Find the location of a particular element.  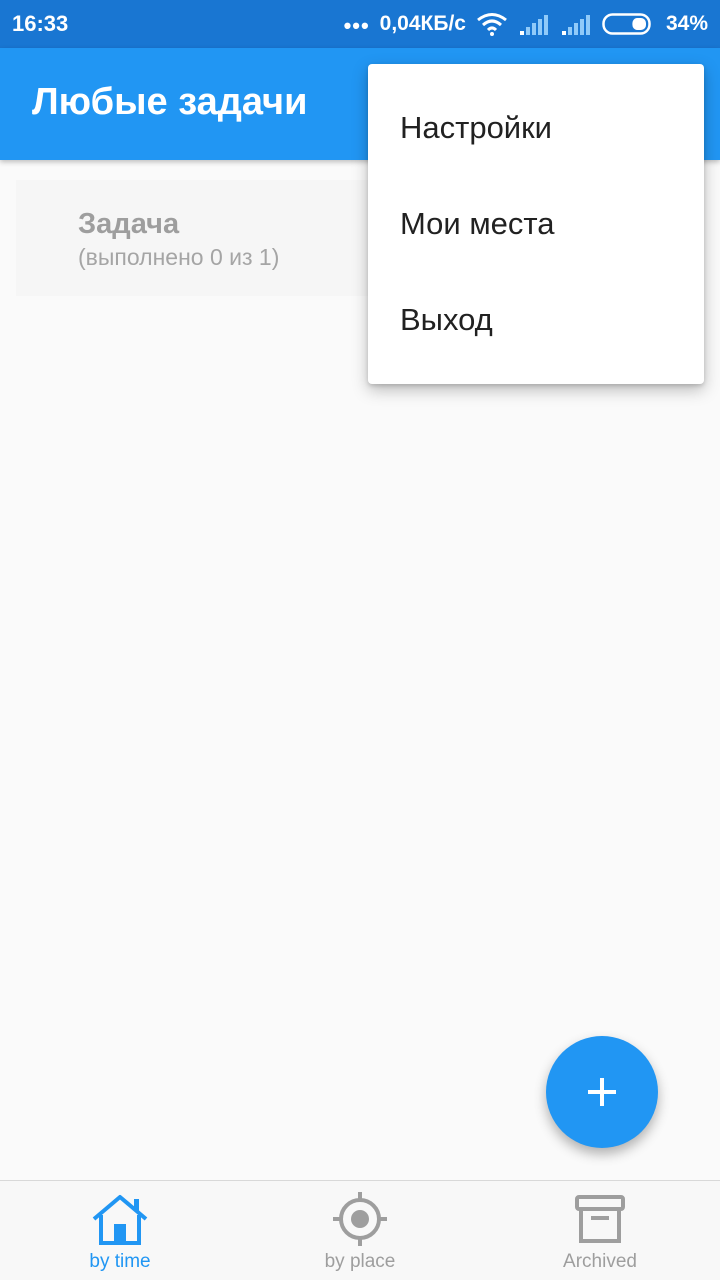

bottom-navigation: by time by place Archived is located at coordinates (360, 1230).